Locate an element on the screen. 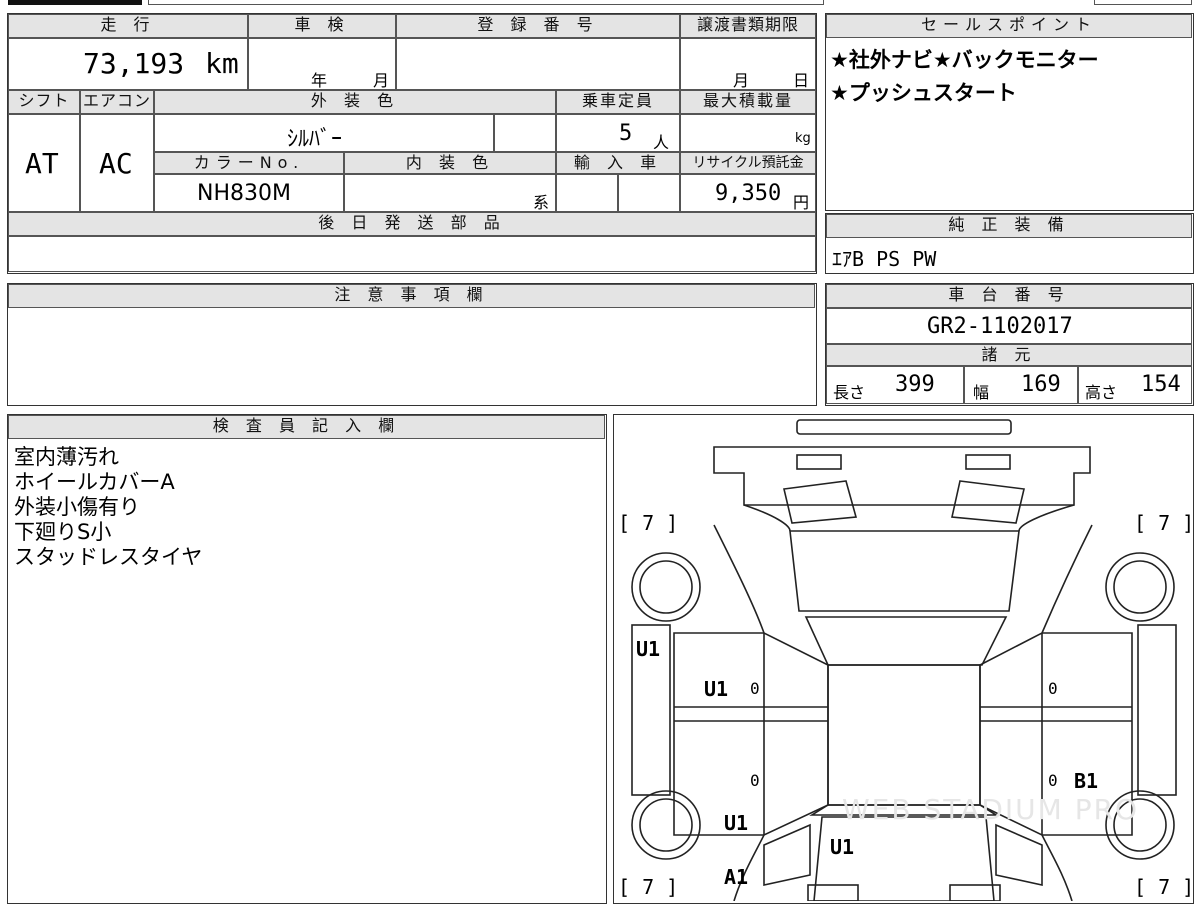  transfer-month: 月 is located at coordinates (741, 80).